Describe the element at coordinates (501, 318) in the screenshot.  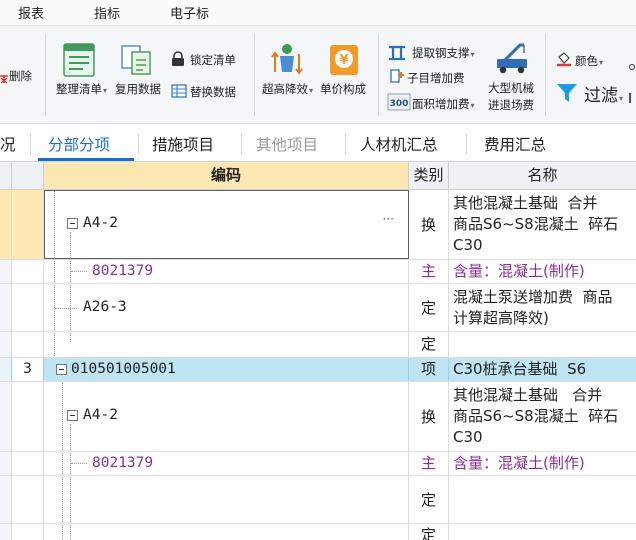
I see `row-name-line2: 计算超高降效)` at that location.